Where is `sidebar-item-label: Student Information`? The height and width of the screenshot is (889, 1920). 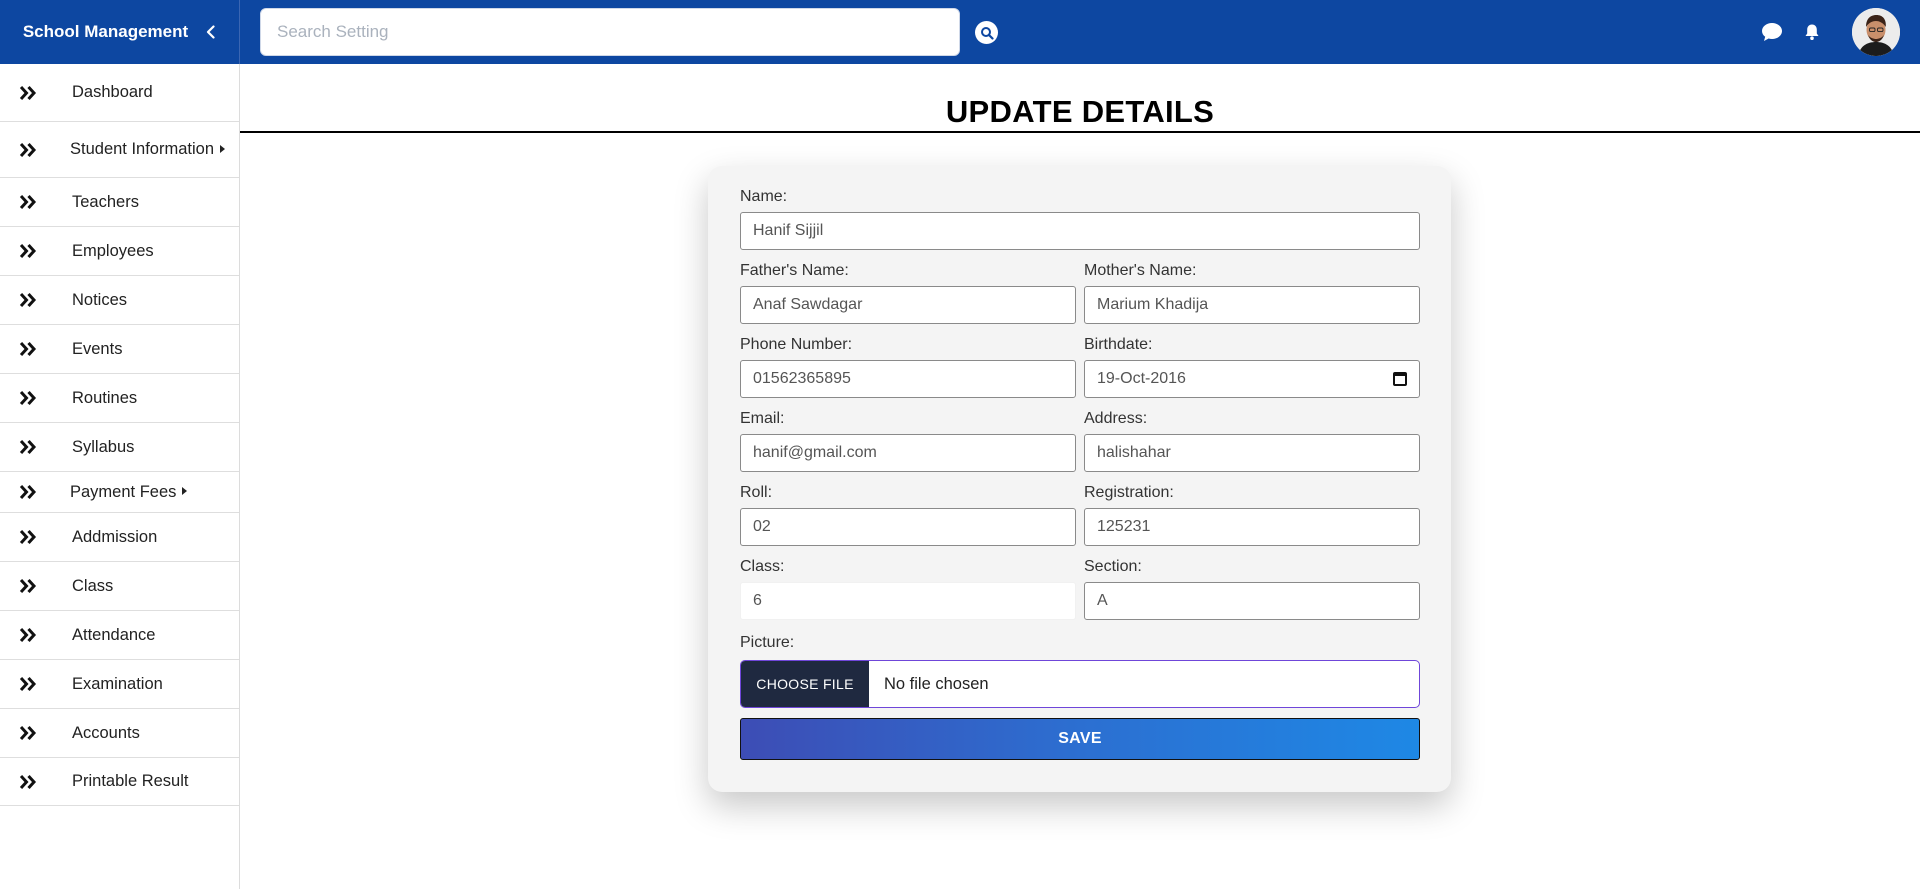
sidebar-item-label: Student Information is located at coordinates (148, 149).